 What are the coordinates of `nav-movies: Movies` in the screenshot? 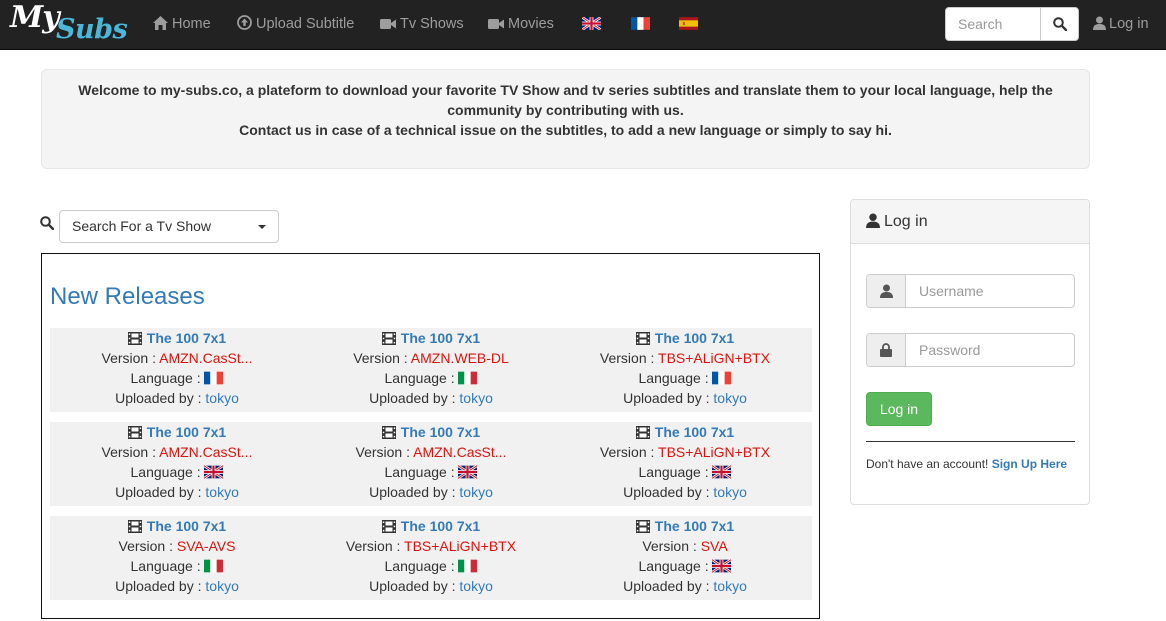 It's located at (521, 25).